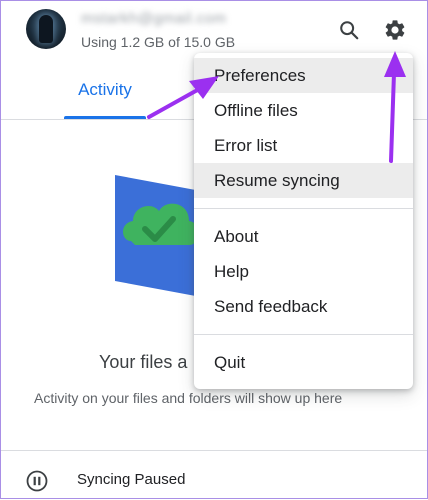 The height and width of the screenshot is (500, 428). I want to click on tab-activity-label: Activity, so click(105, 89).